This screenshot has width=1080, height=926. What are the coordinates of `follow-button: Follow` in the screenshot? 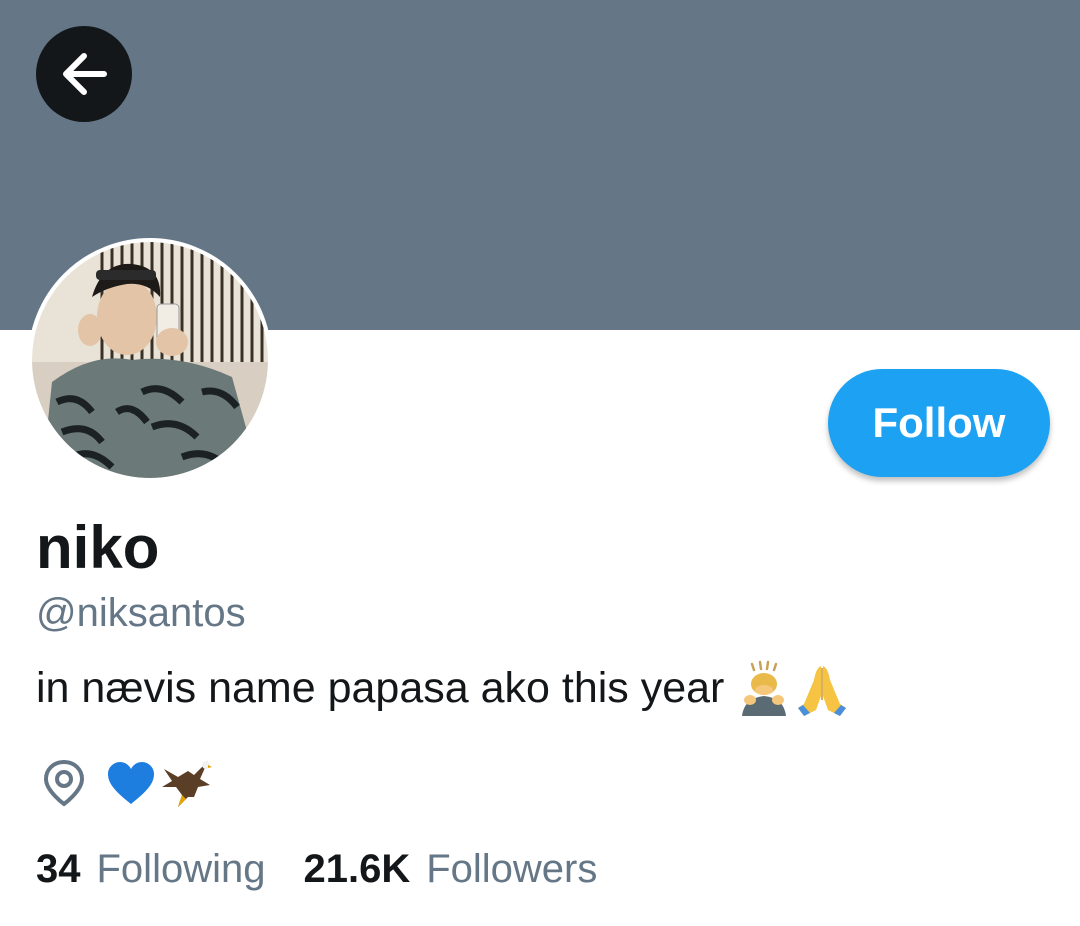 It's located at (939, 423).